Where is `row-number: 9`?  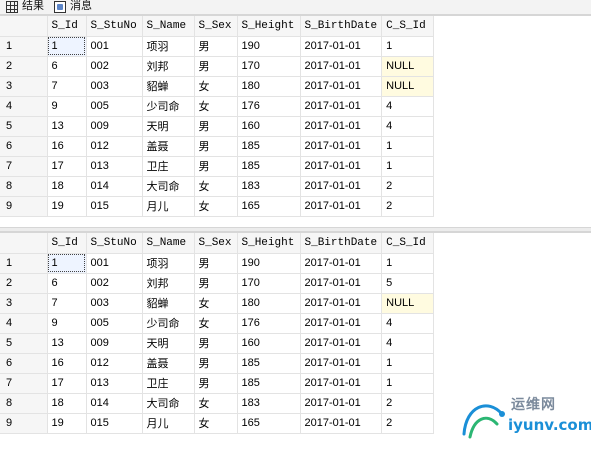 row-number: 9 is located at coordinates (24, 206).